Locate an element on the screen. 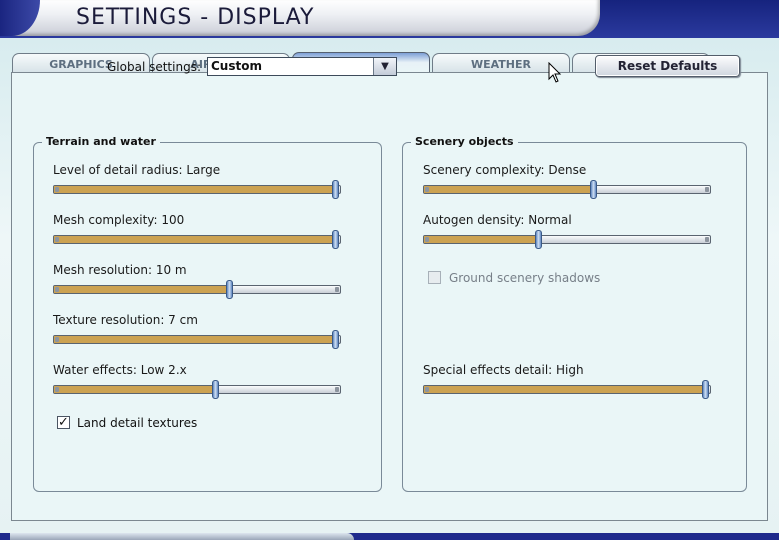 This screenshot has width=779, height=540. title-plate: SETTINGS - DISPLAY is located at coordinates (300, 18).